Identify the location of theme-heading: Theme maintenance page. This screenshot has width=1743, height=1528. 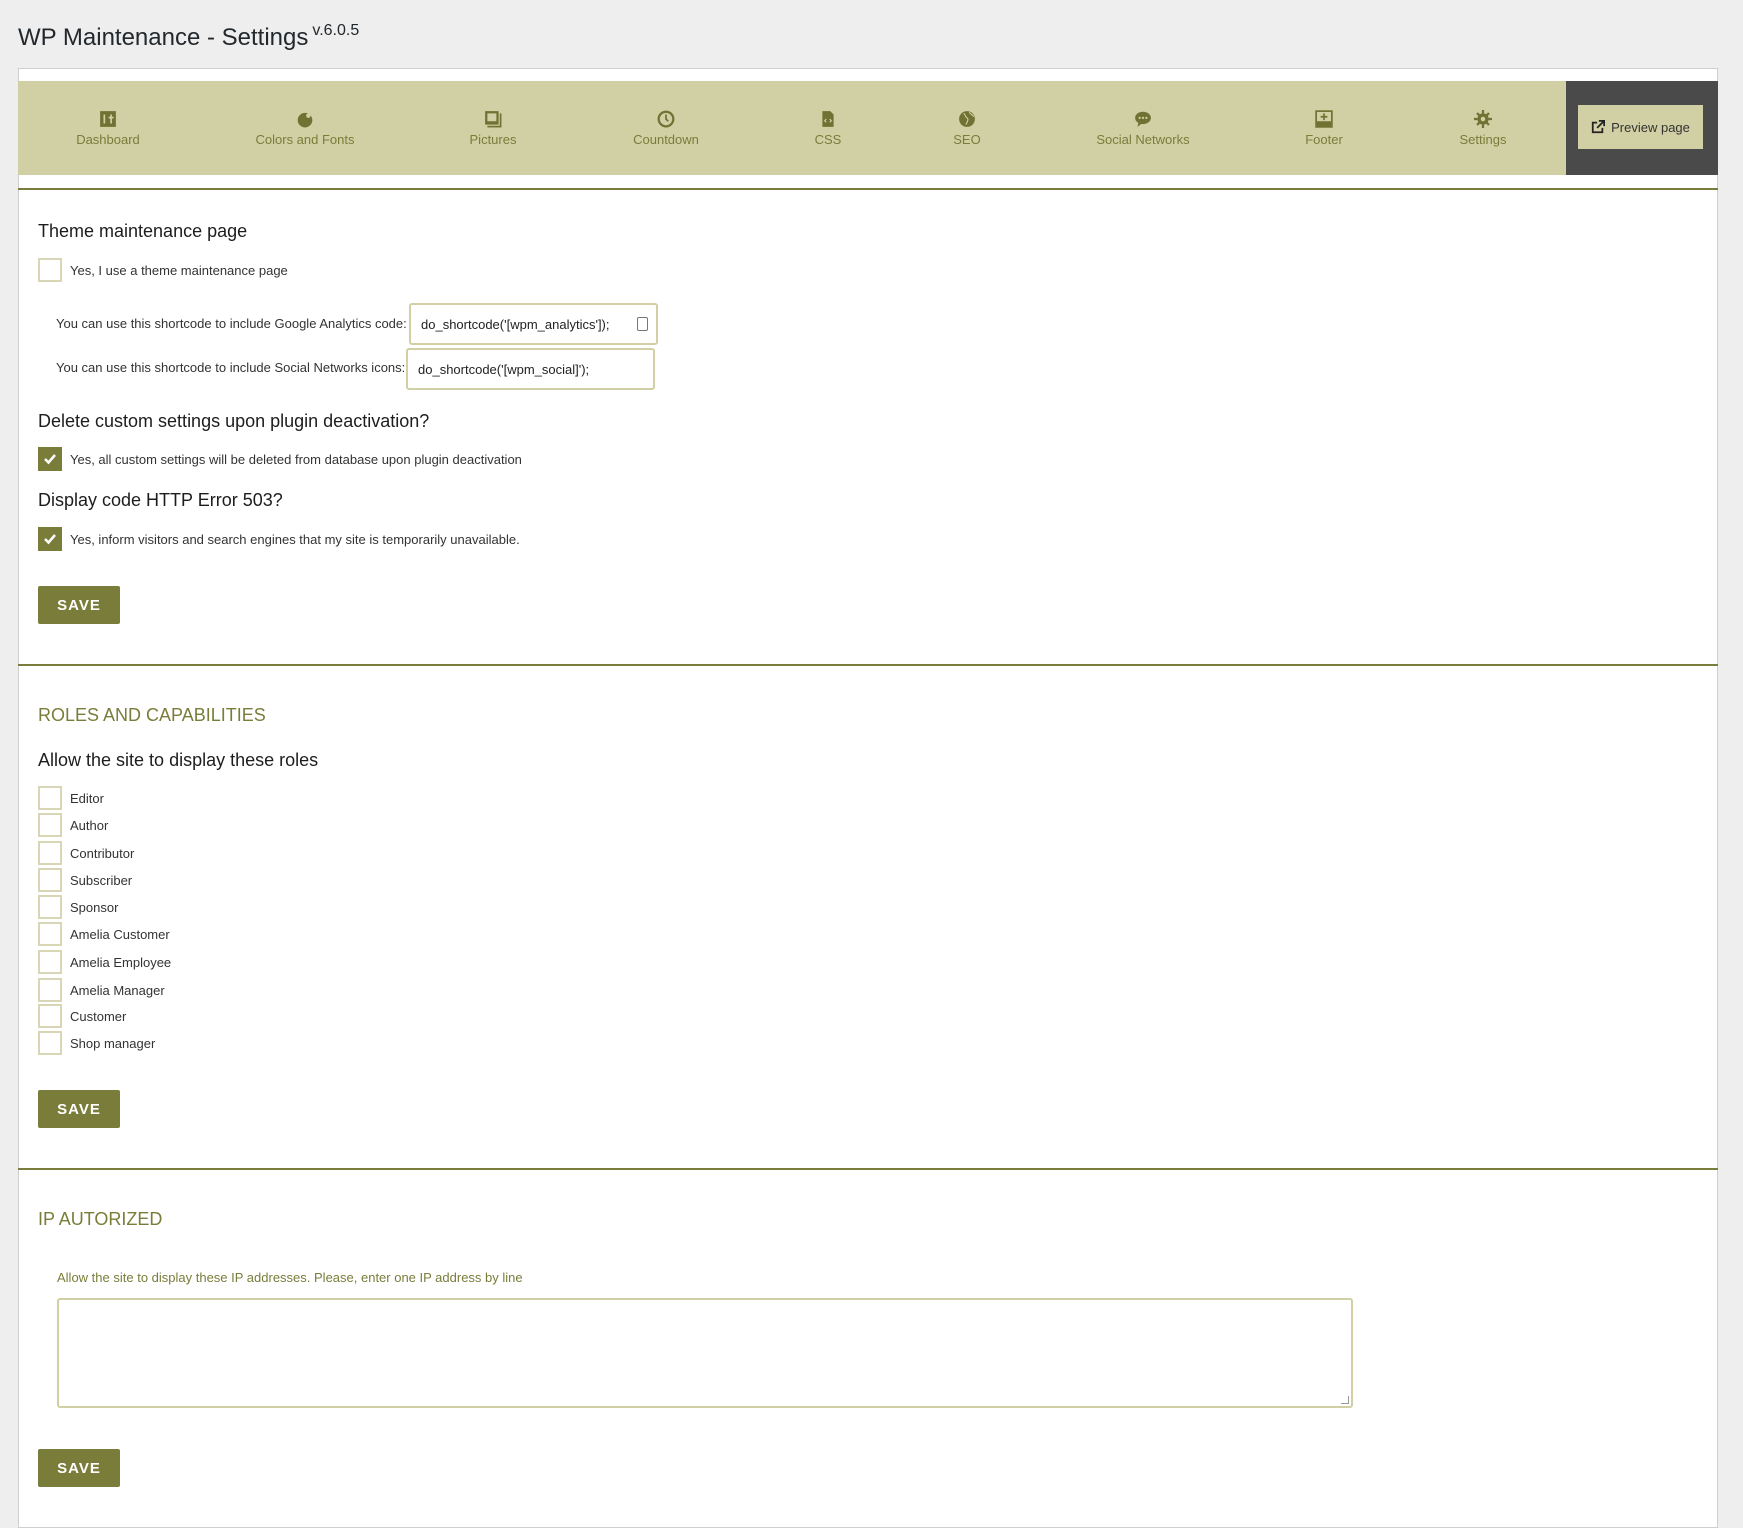
(143, 231).